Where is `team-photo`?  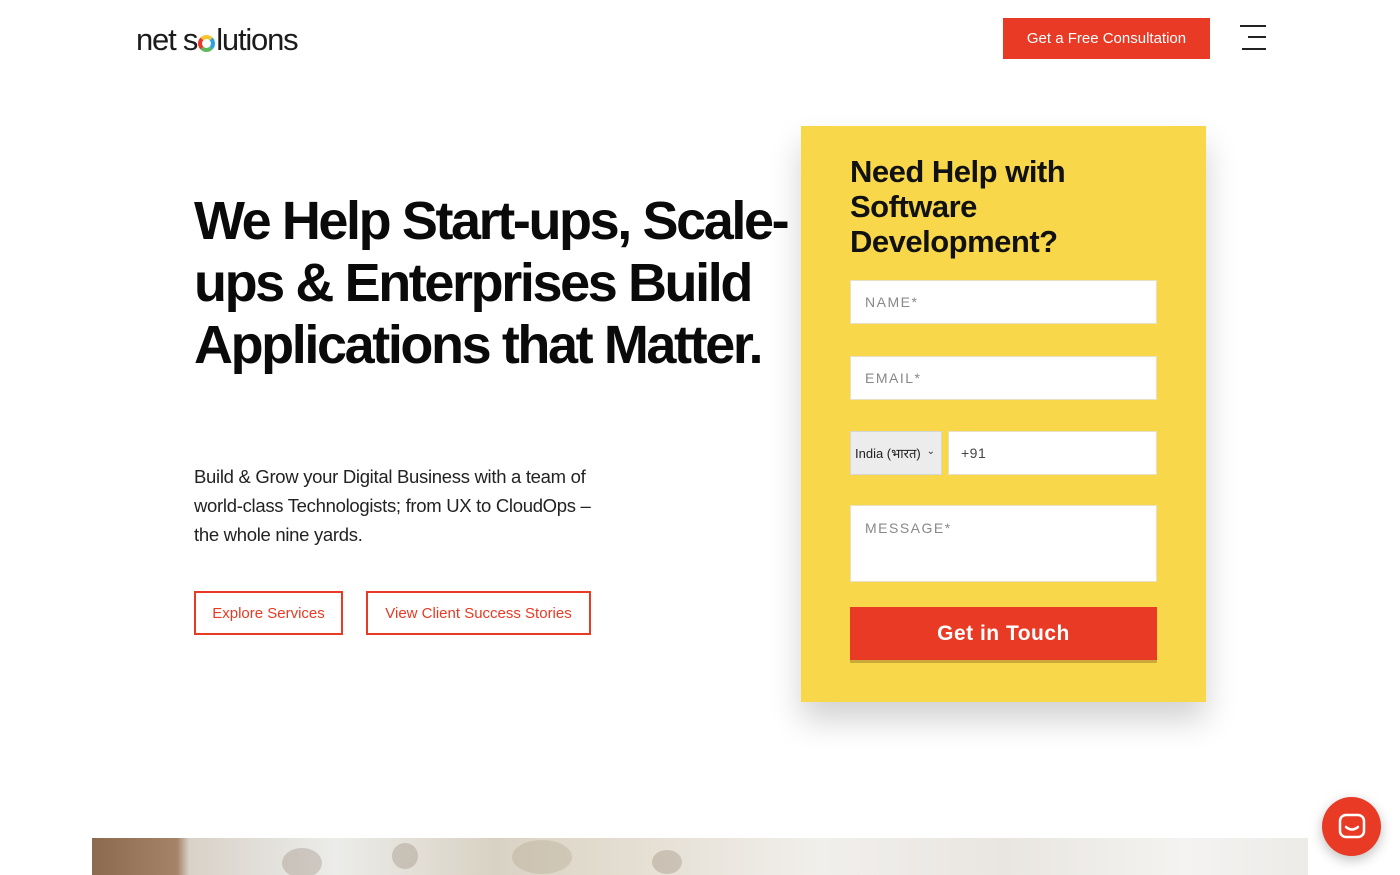
team-photo is located at coordinates (700, 856).